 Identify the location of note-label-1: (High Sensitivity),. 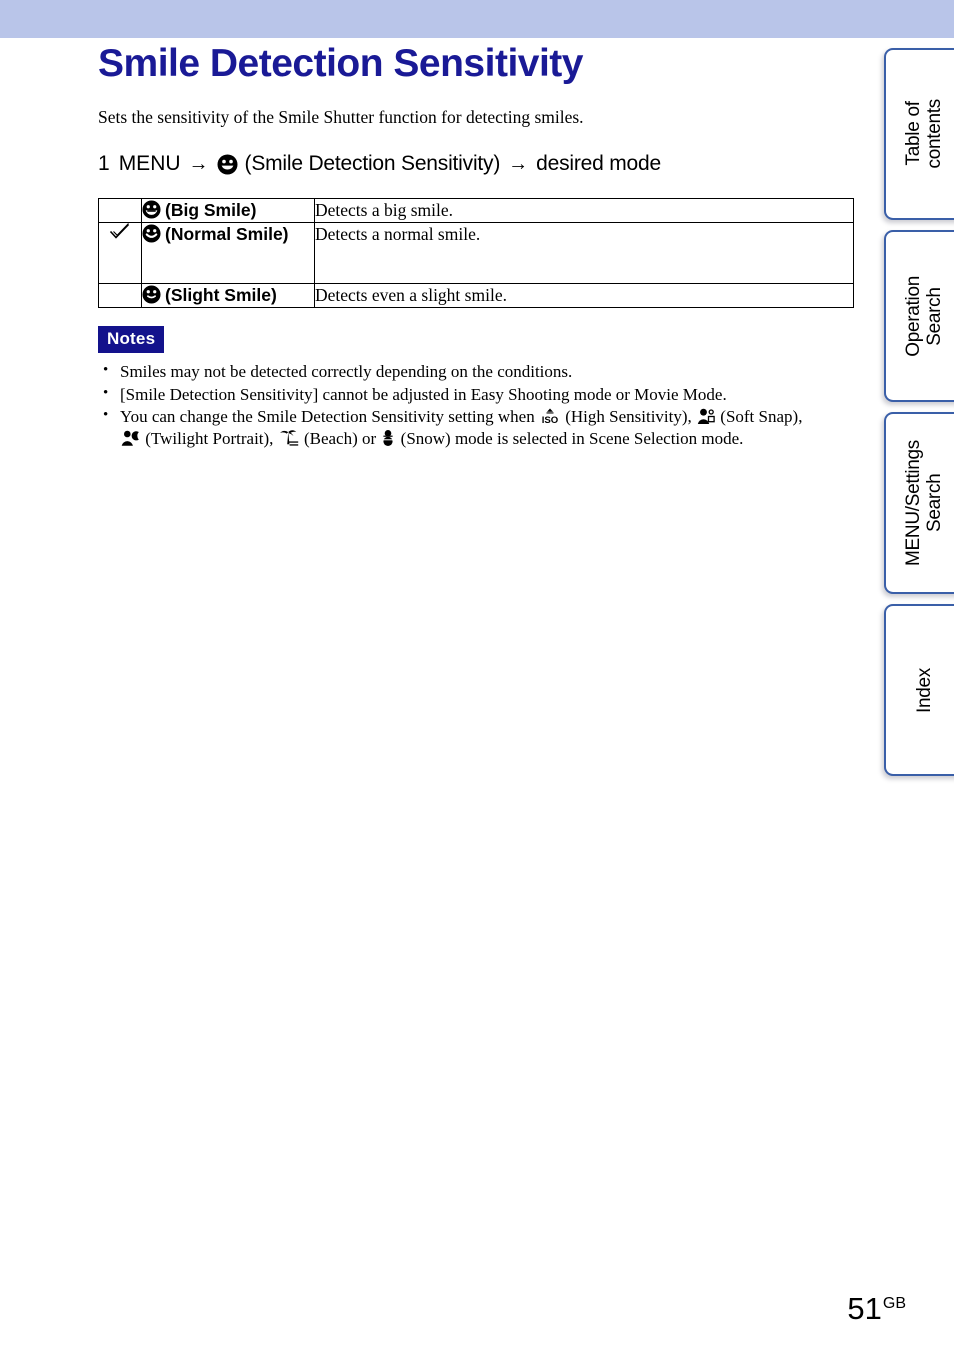
(628, 416).